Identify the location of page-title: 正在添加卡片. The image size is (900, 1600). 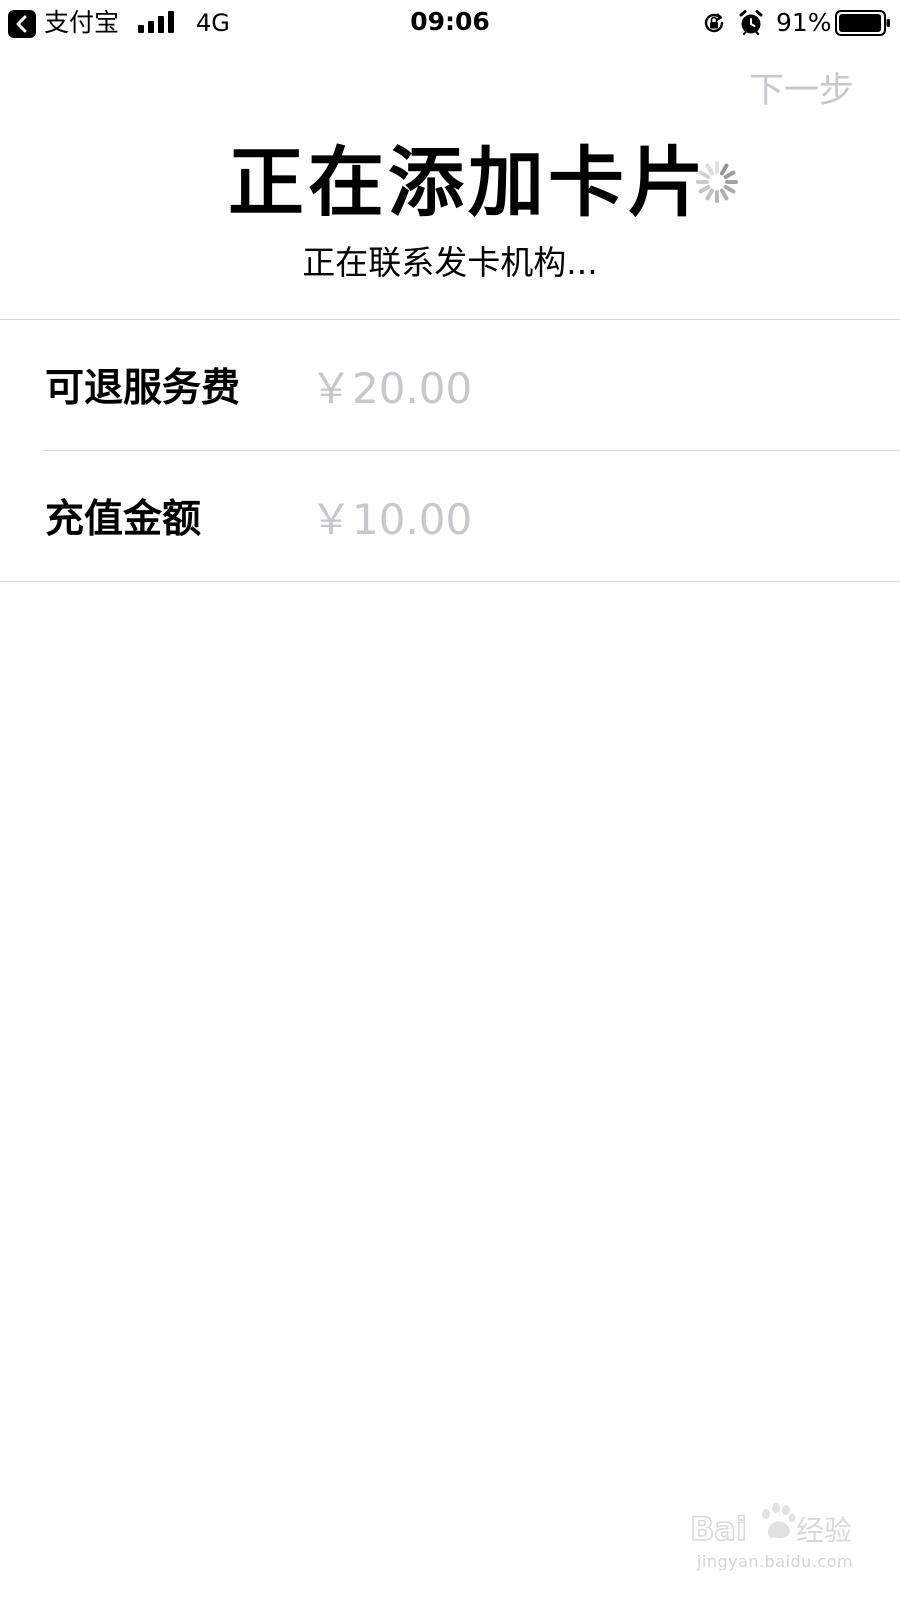
(468, 182).